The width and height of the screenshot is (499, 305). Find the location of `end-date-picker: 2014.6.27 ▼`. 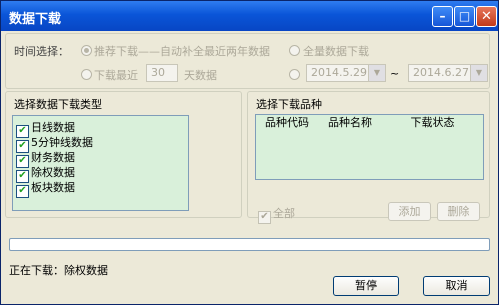

end-date-picker: 2014.6.27 ▼ is located at coordinates (448, 73).